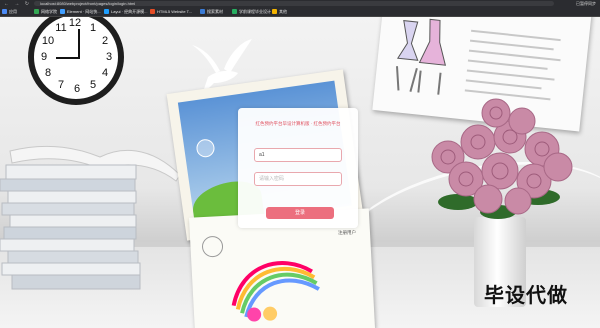 The height and width of the screenshot is (328, 600). Describe the element at coordinates (44, 57) in the screenshot. I see `clock-numeral: 9` at that location.